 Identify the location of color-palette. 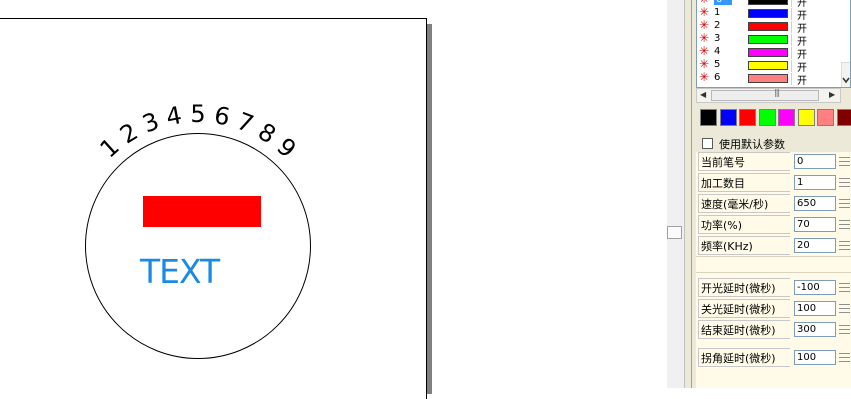
(775, 118).